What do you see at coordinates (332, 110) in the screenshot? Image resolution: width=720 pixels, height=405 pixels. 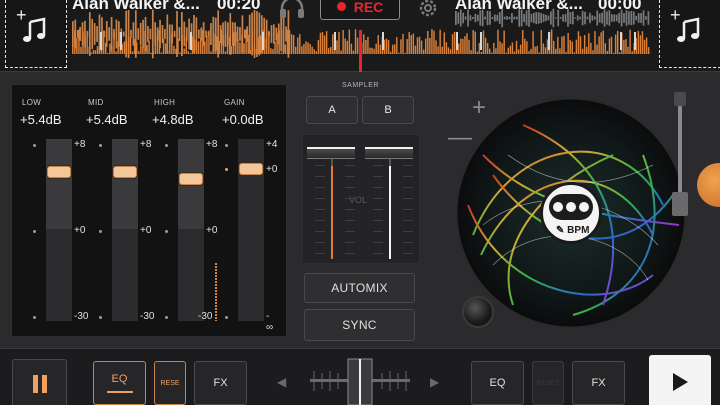 I see `sampler-a-button: A` at bounding box center [332, 110].